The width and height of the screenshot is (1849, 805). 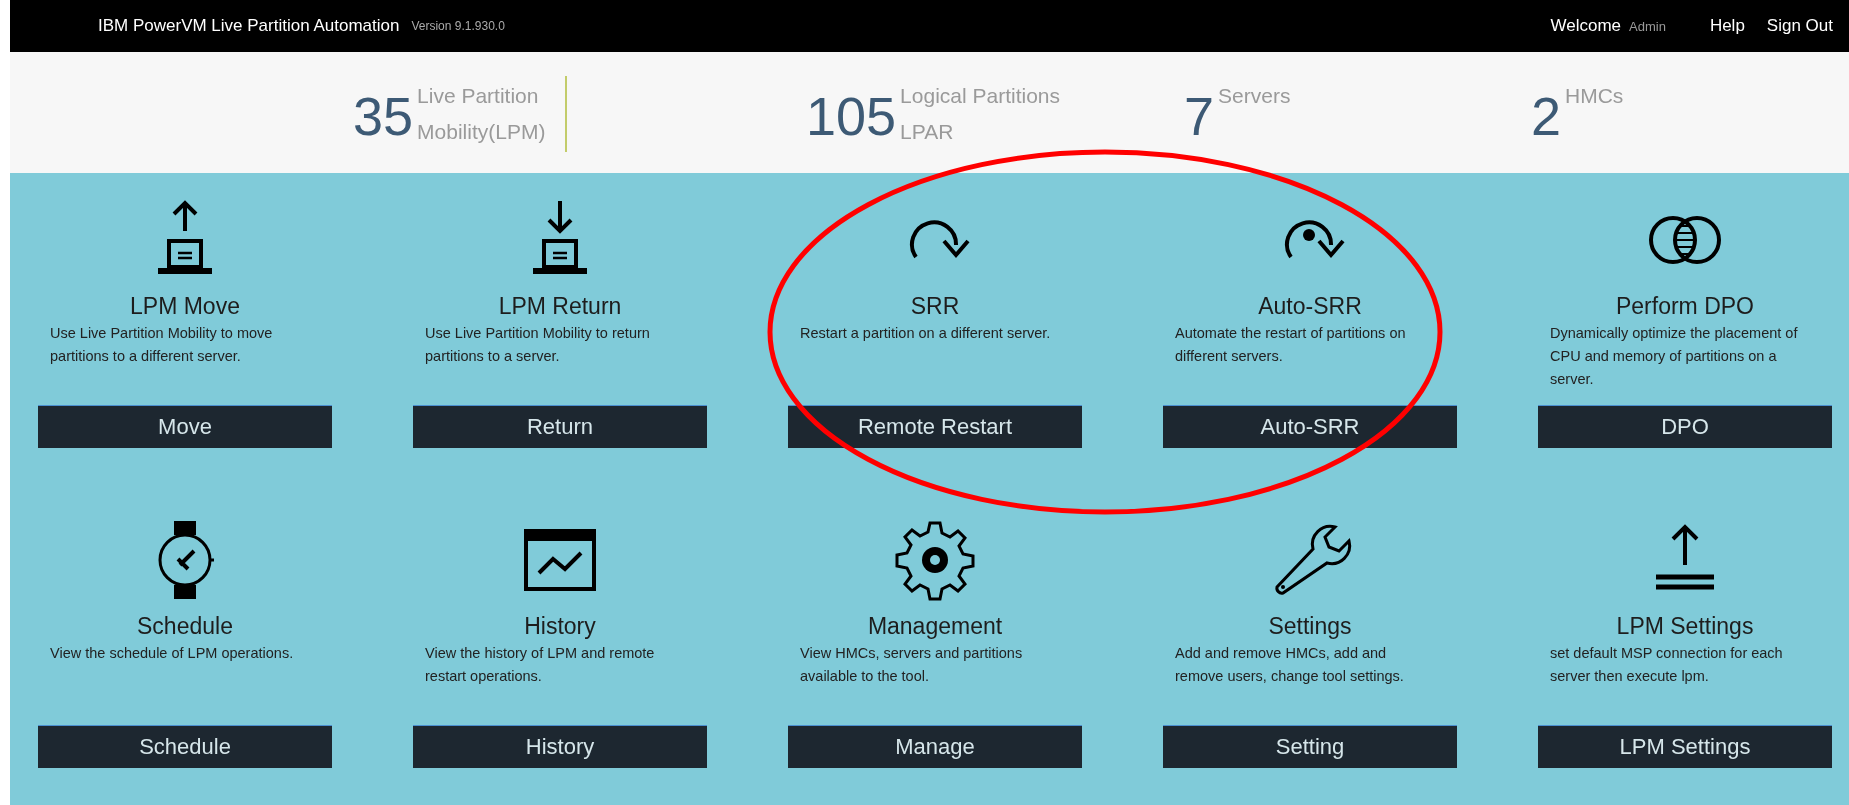 What do you see at coordinates (1727, 26) in the screenshot?
I see `header-link: Help` at bounding box center [1727, 26].